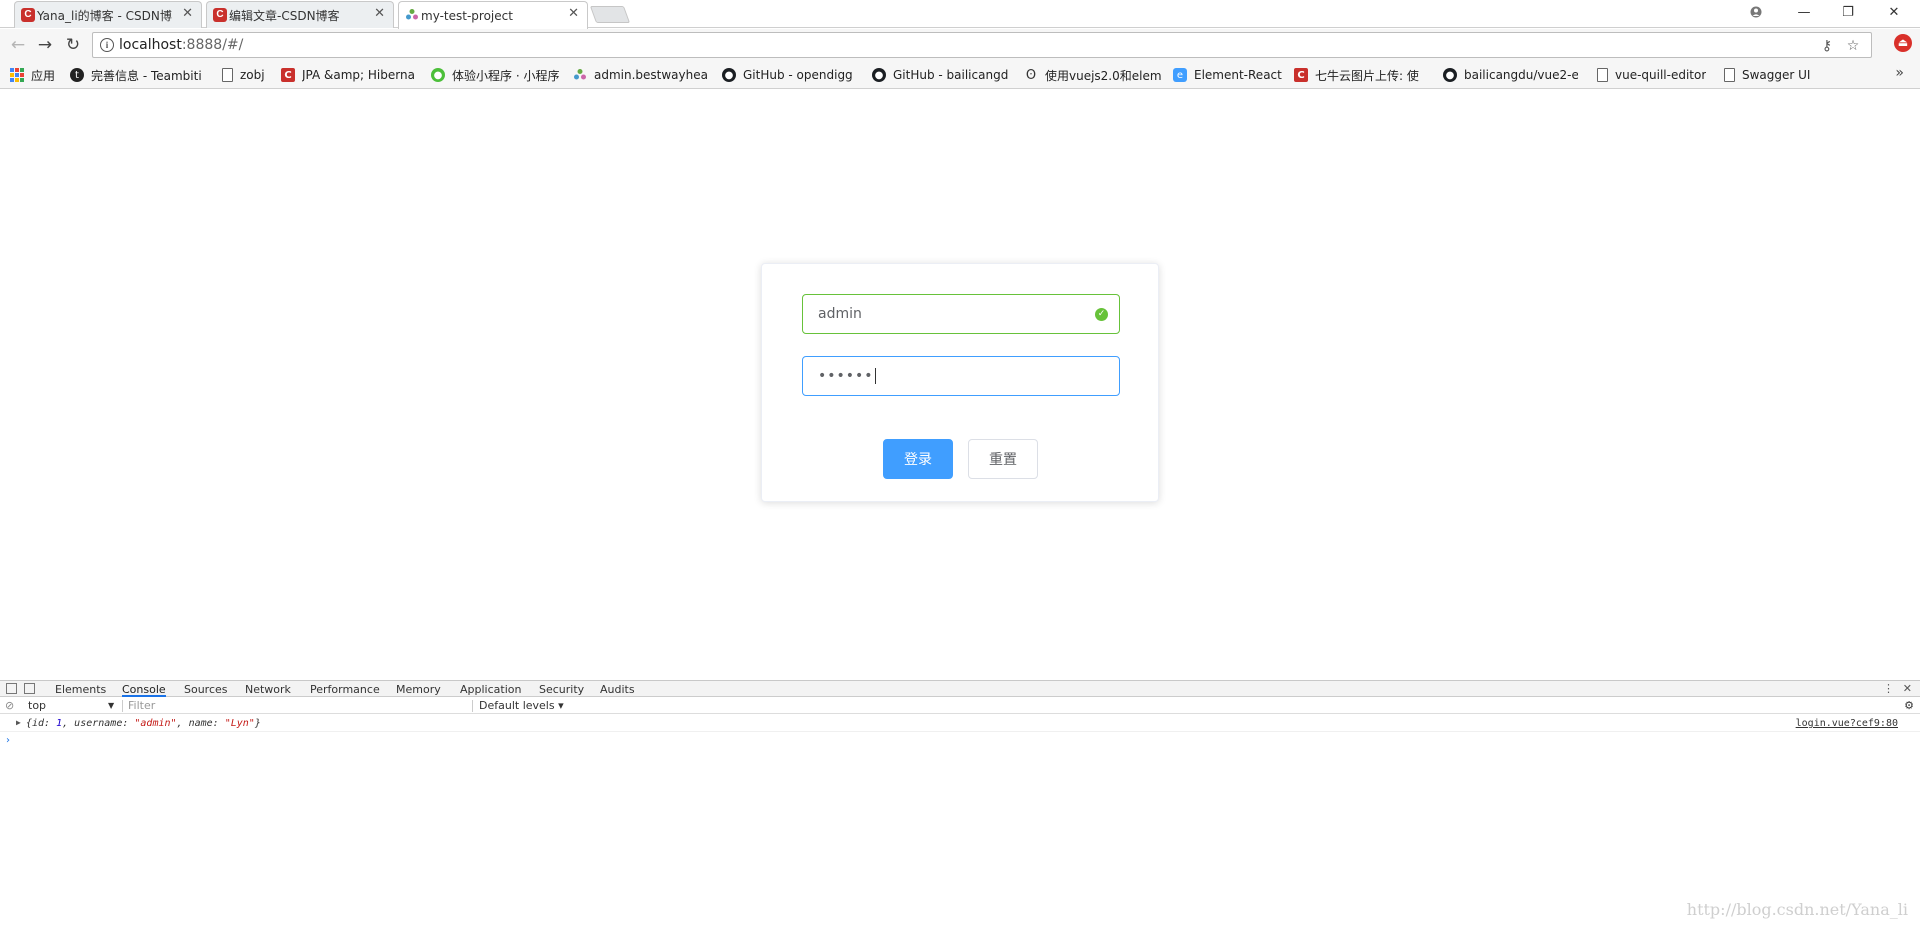  What do you see at coordinates (35, 75) in the screenshot?
I see `bookmark-apps: 应用` at bounding box center [35, 75].